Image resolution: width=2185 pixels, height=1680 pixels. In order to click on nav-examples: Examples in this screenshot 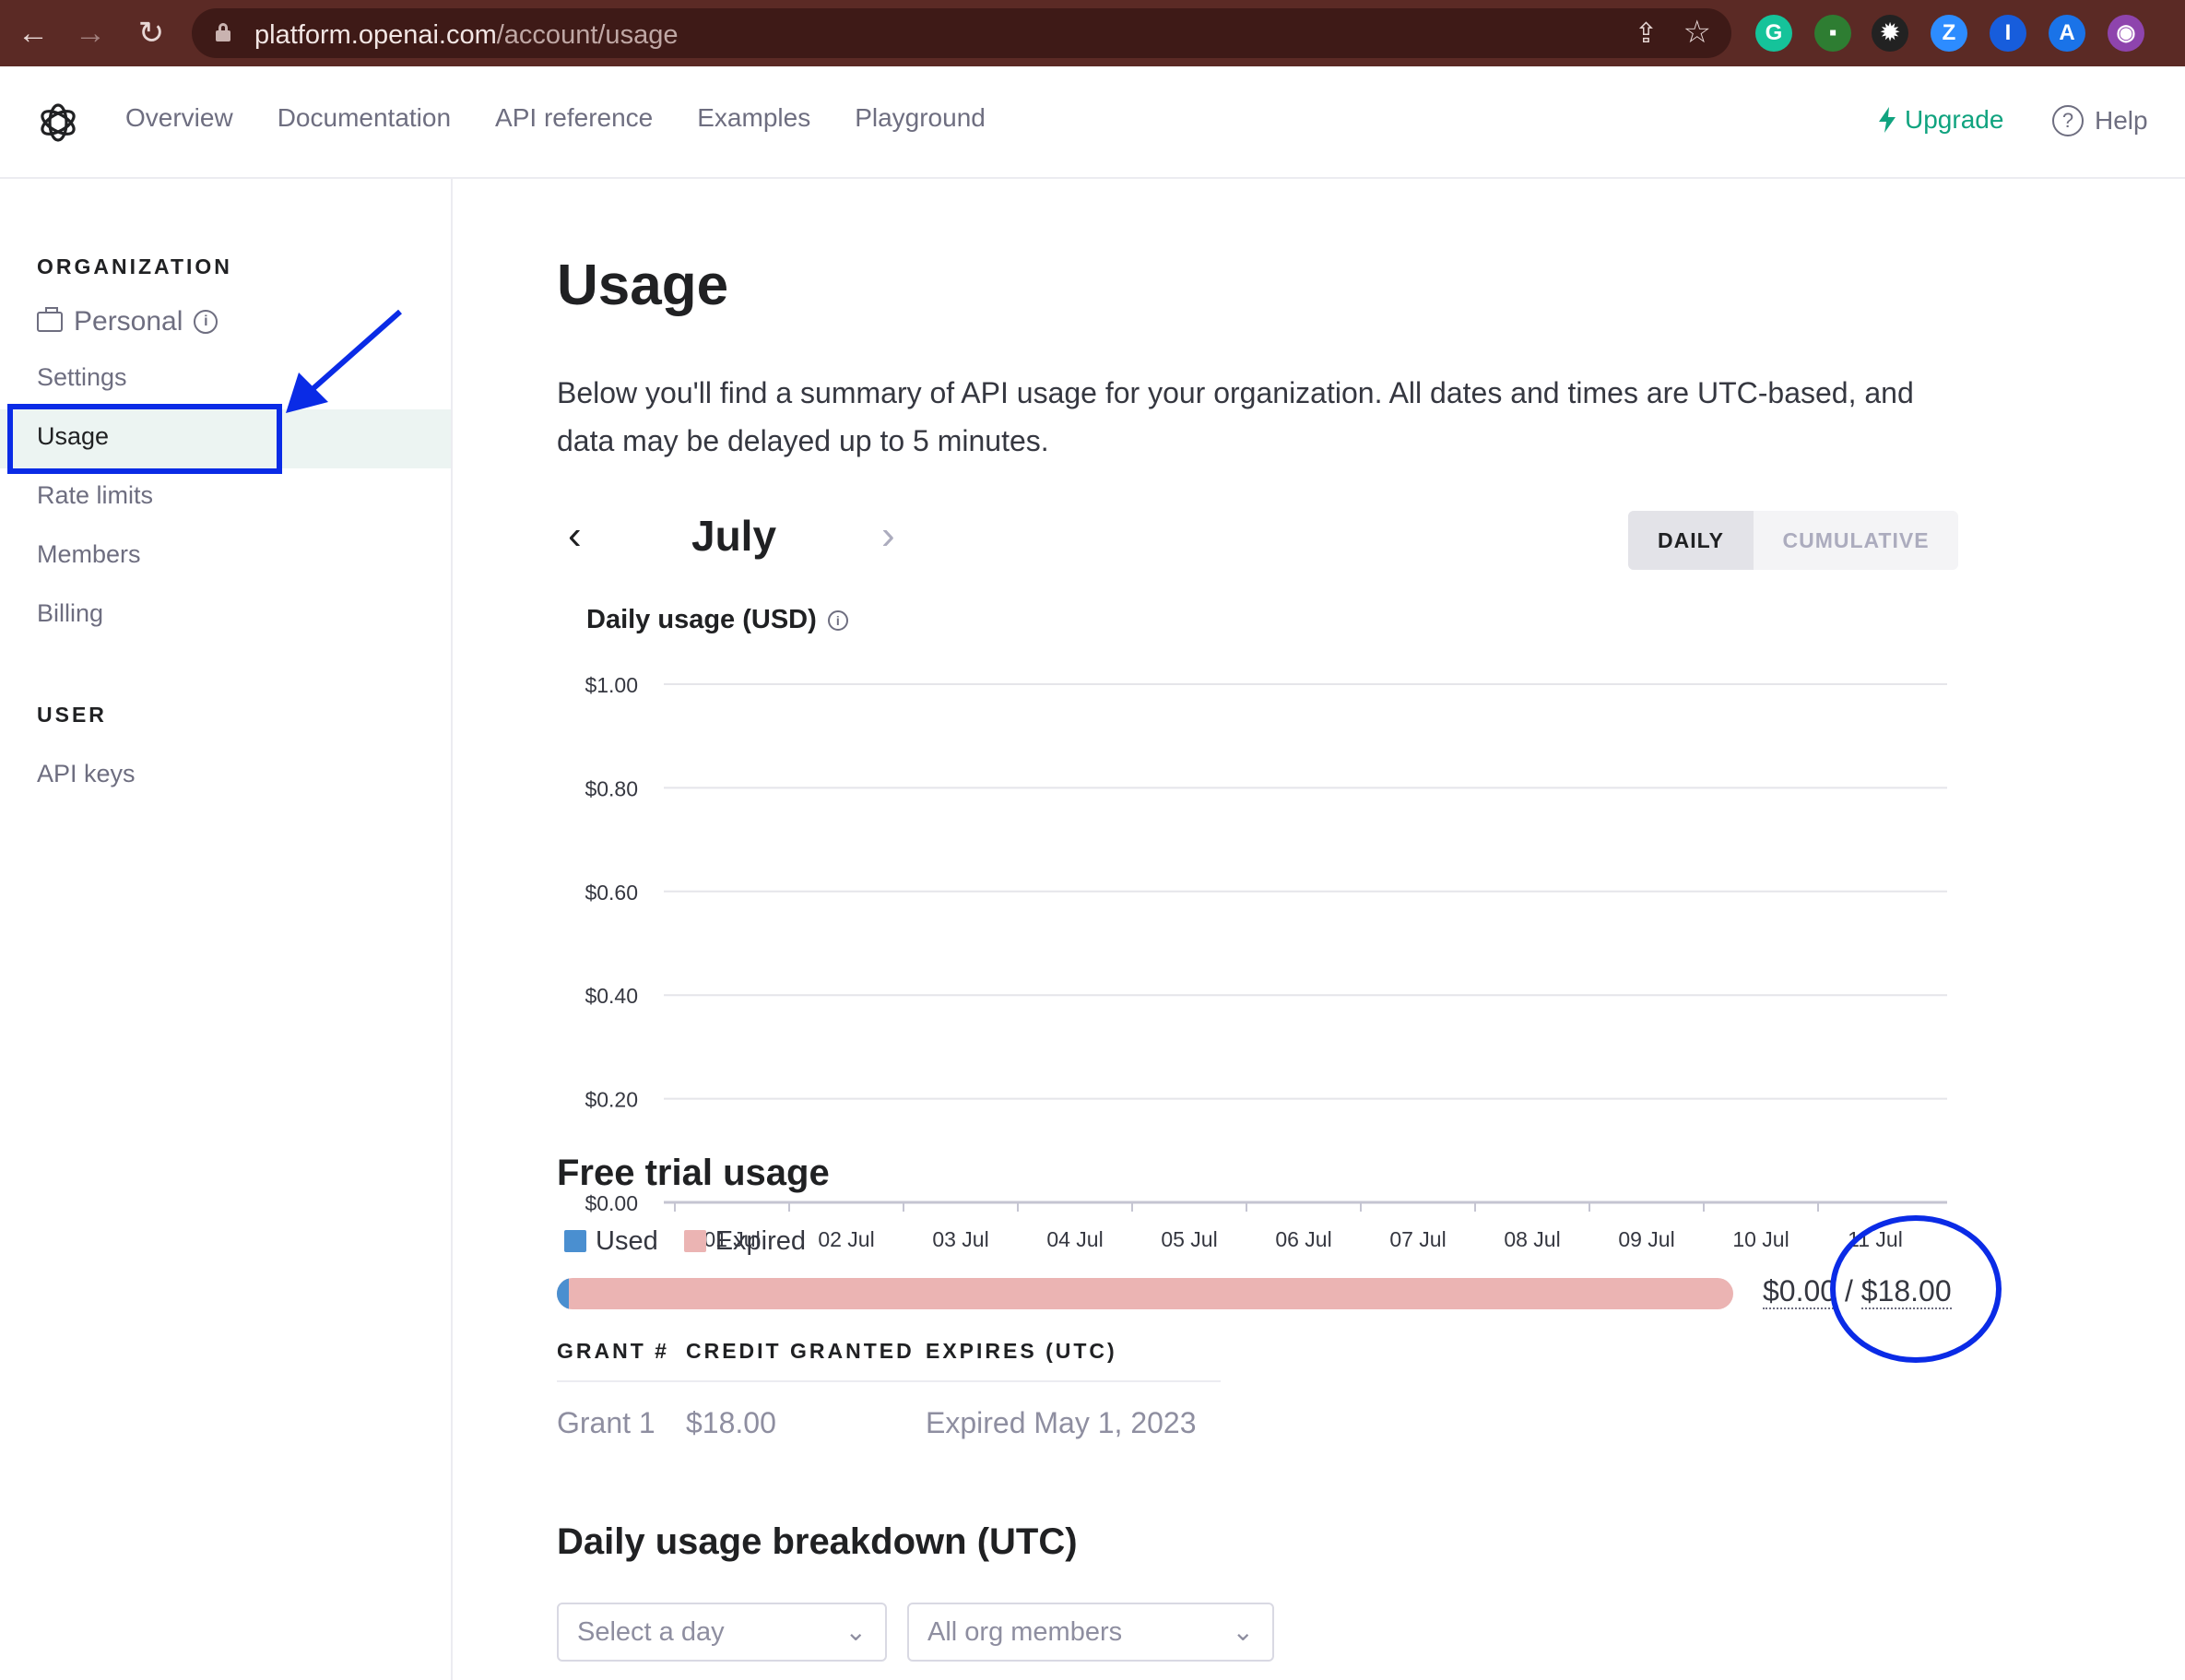, I will do `click(753, 118)`.